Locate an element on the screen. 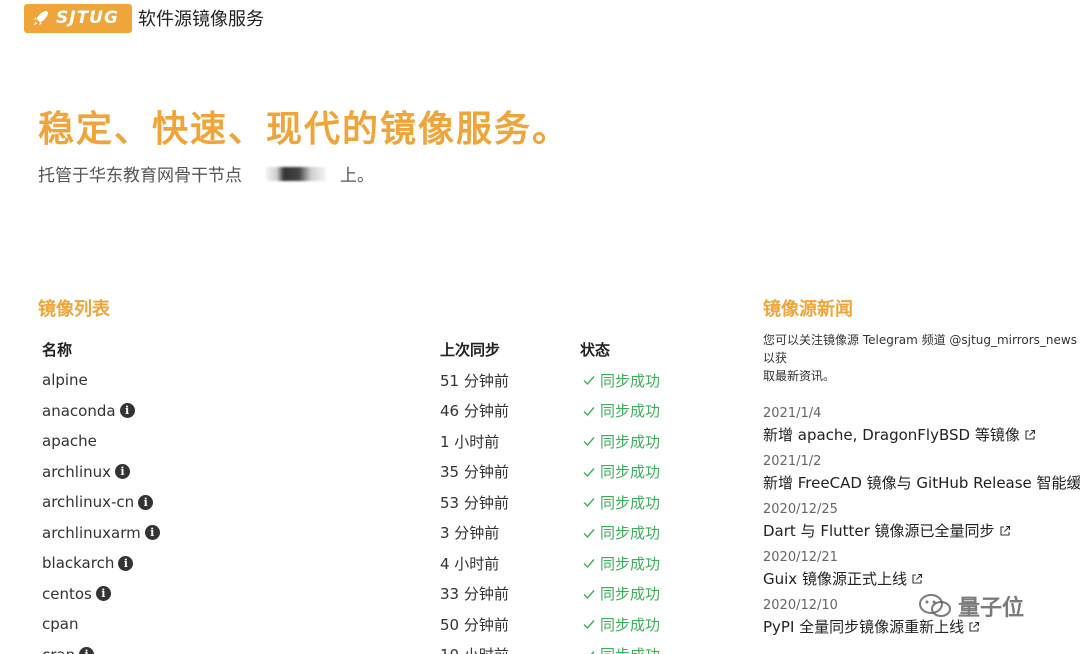 This screenshot has height=654, width=1080. news-link: Dart 与 Flutter 镜像源已全量同步 is located at coordinates (921, 531).